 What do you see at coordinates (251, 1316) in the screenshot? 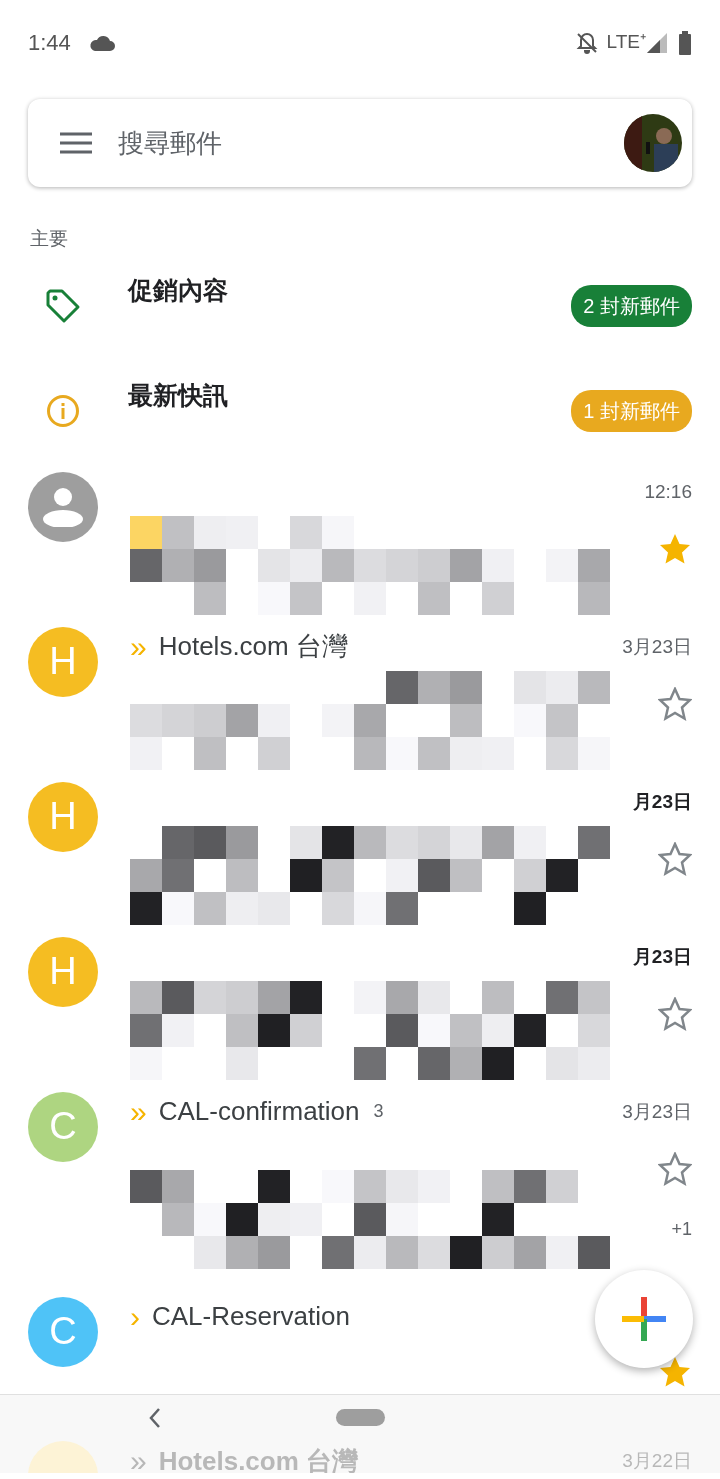
I see `sender-name: CAL-Reservation` at bounding box center [251, 1316].